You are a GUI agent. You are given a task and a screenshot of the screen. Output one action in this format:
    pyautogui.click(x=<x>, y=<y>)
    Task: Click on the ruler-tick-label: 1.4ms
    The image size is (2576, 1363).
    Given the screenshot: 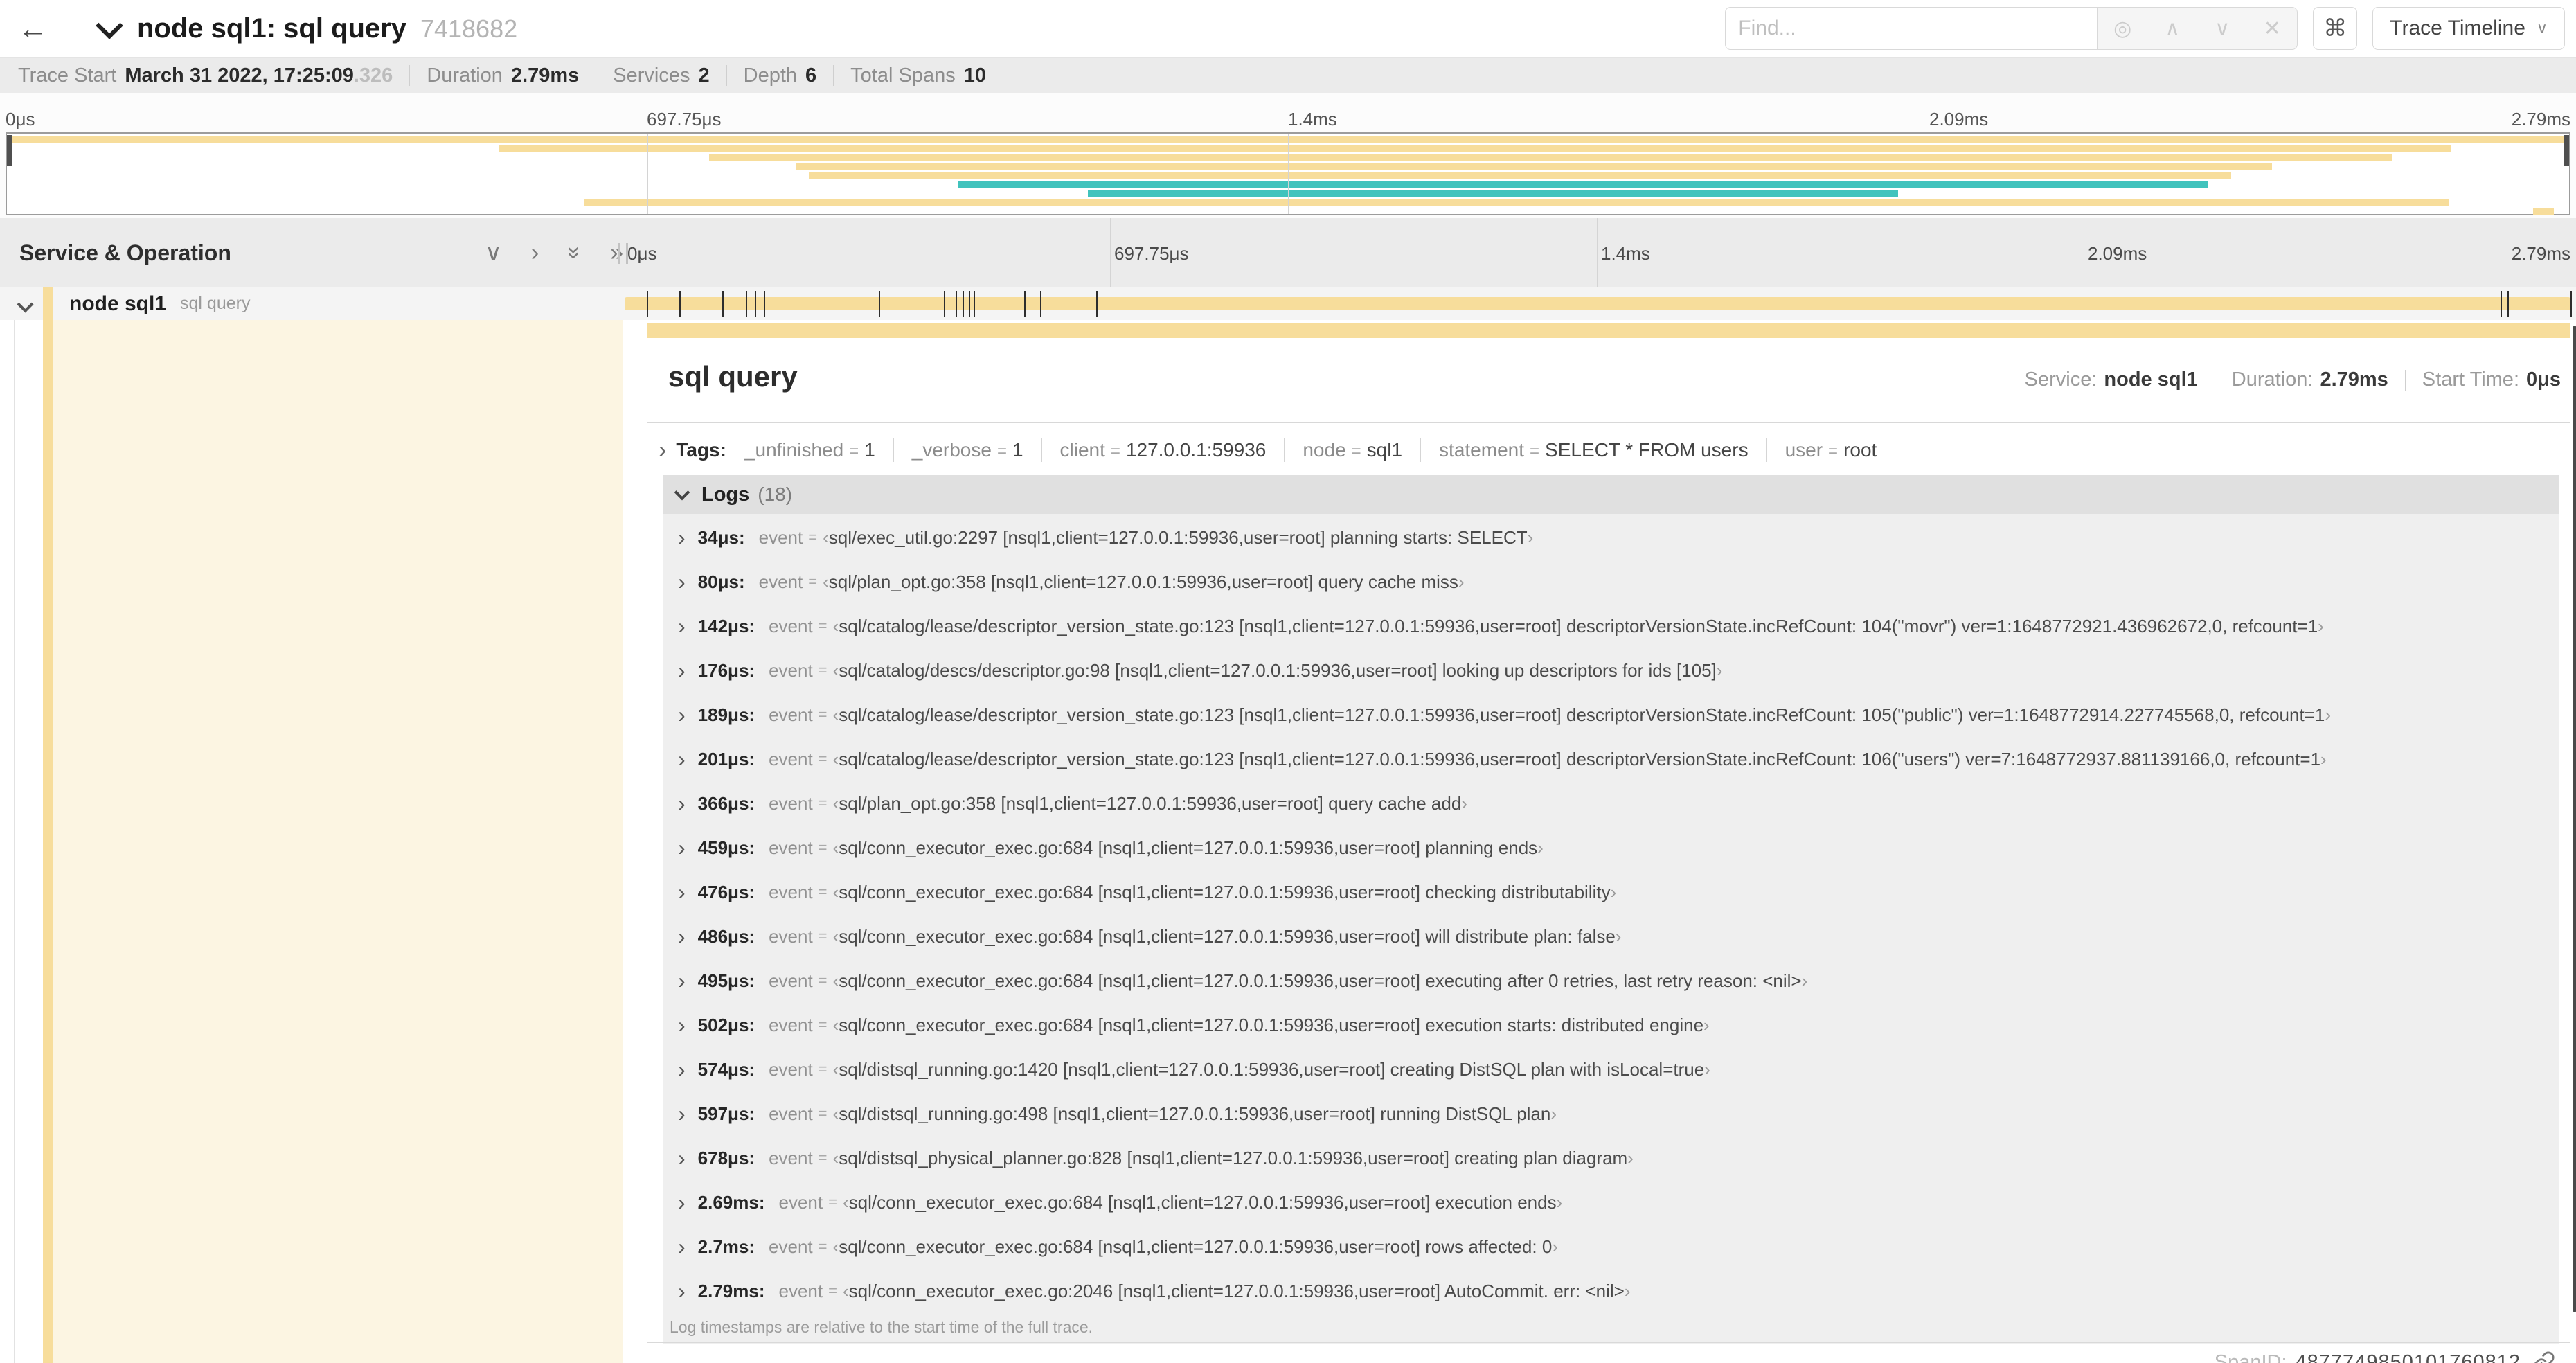 What is the action you would take?
    pyautogui.click(x=1625, y=254)
    